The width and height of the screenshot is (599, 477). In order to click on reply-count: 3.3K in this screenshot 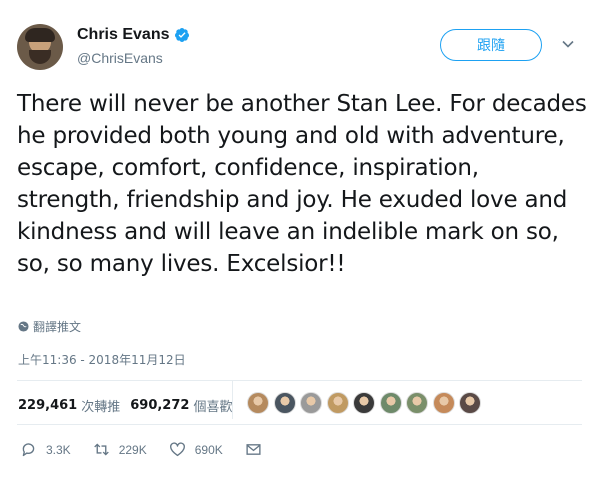, I will do `click(58, 449)`.